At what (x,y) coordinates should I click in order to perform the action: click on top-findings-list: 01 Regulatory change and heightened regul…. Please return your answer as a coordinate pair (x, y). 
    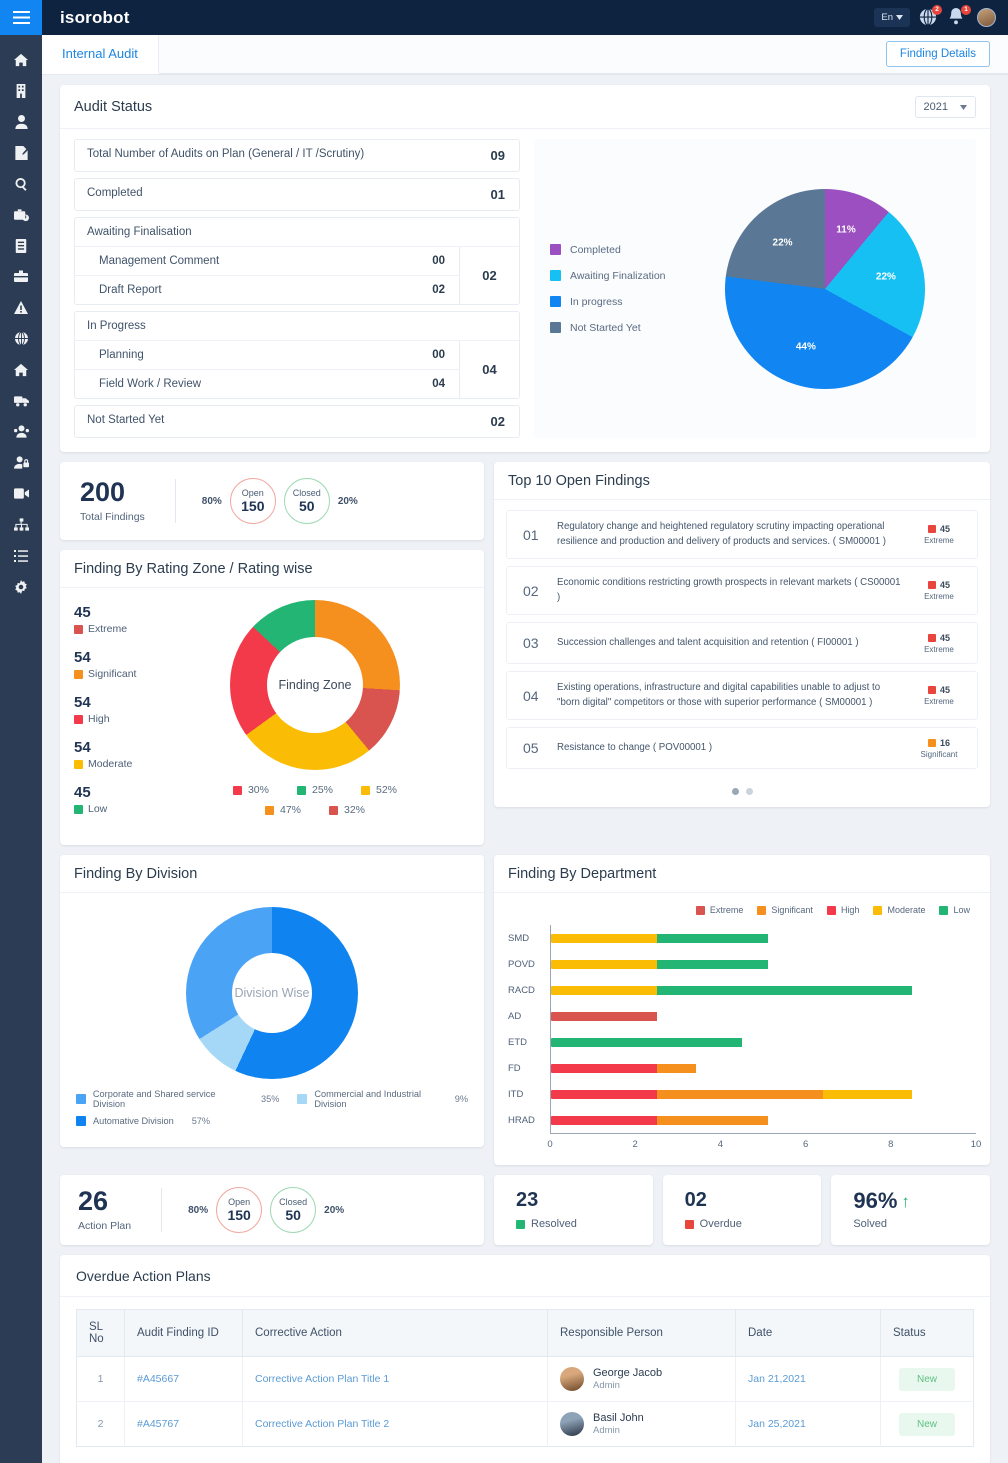
    Looking at the image, I should click on (742, 640).